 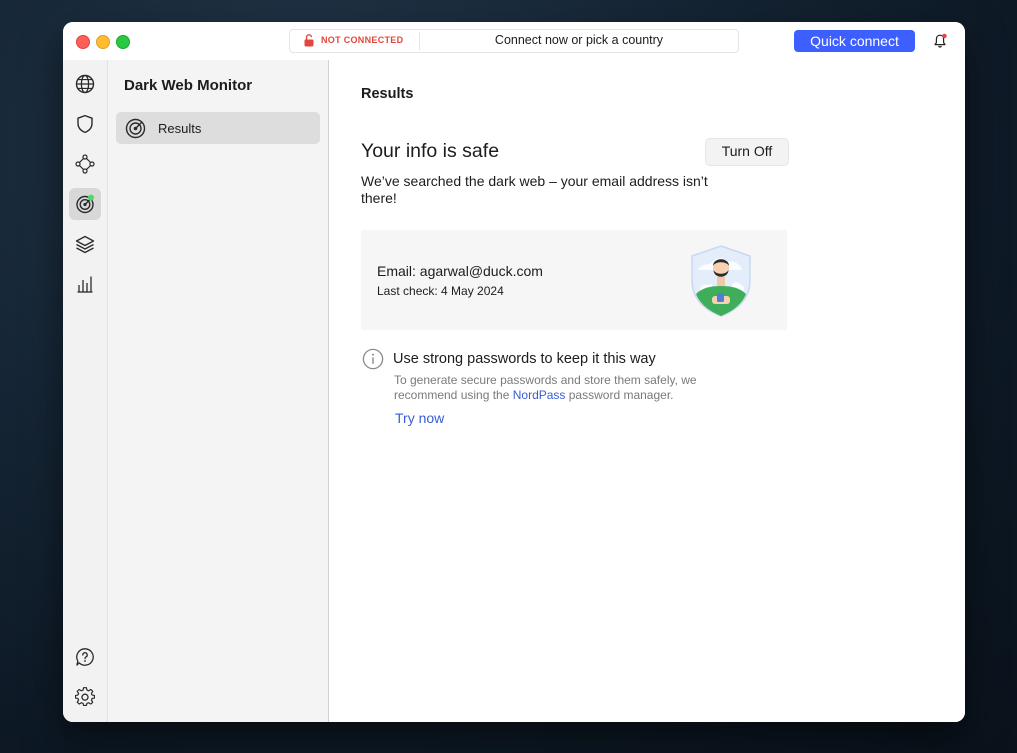 I want to click on quick-connect-button: Quick connect, so click(x=854, y=41).